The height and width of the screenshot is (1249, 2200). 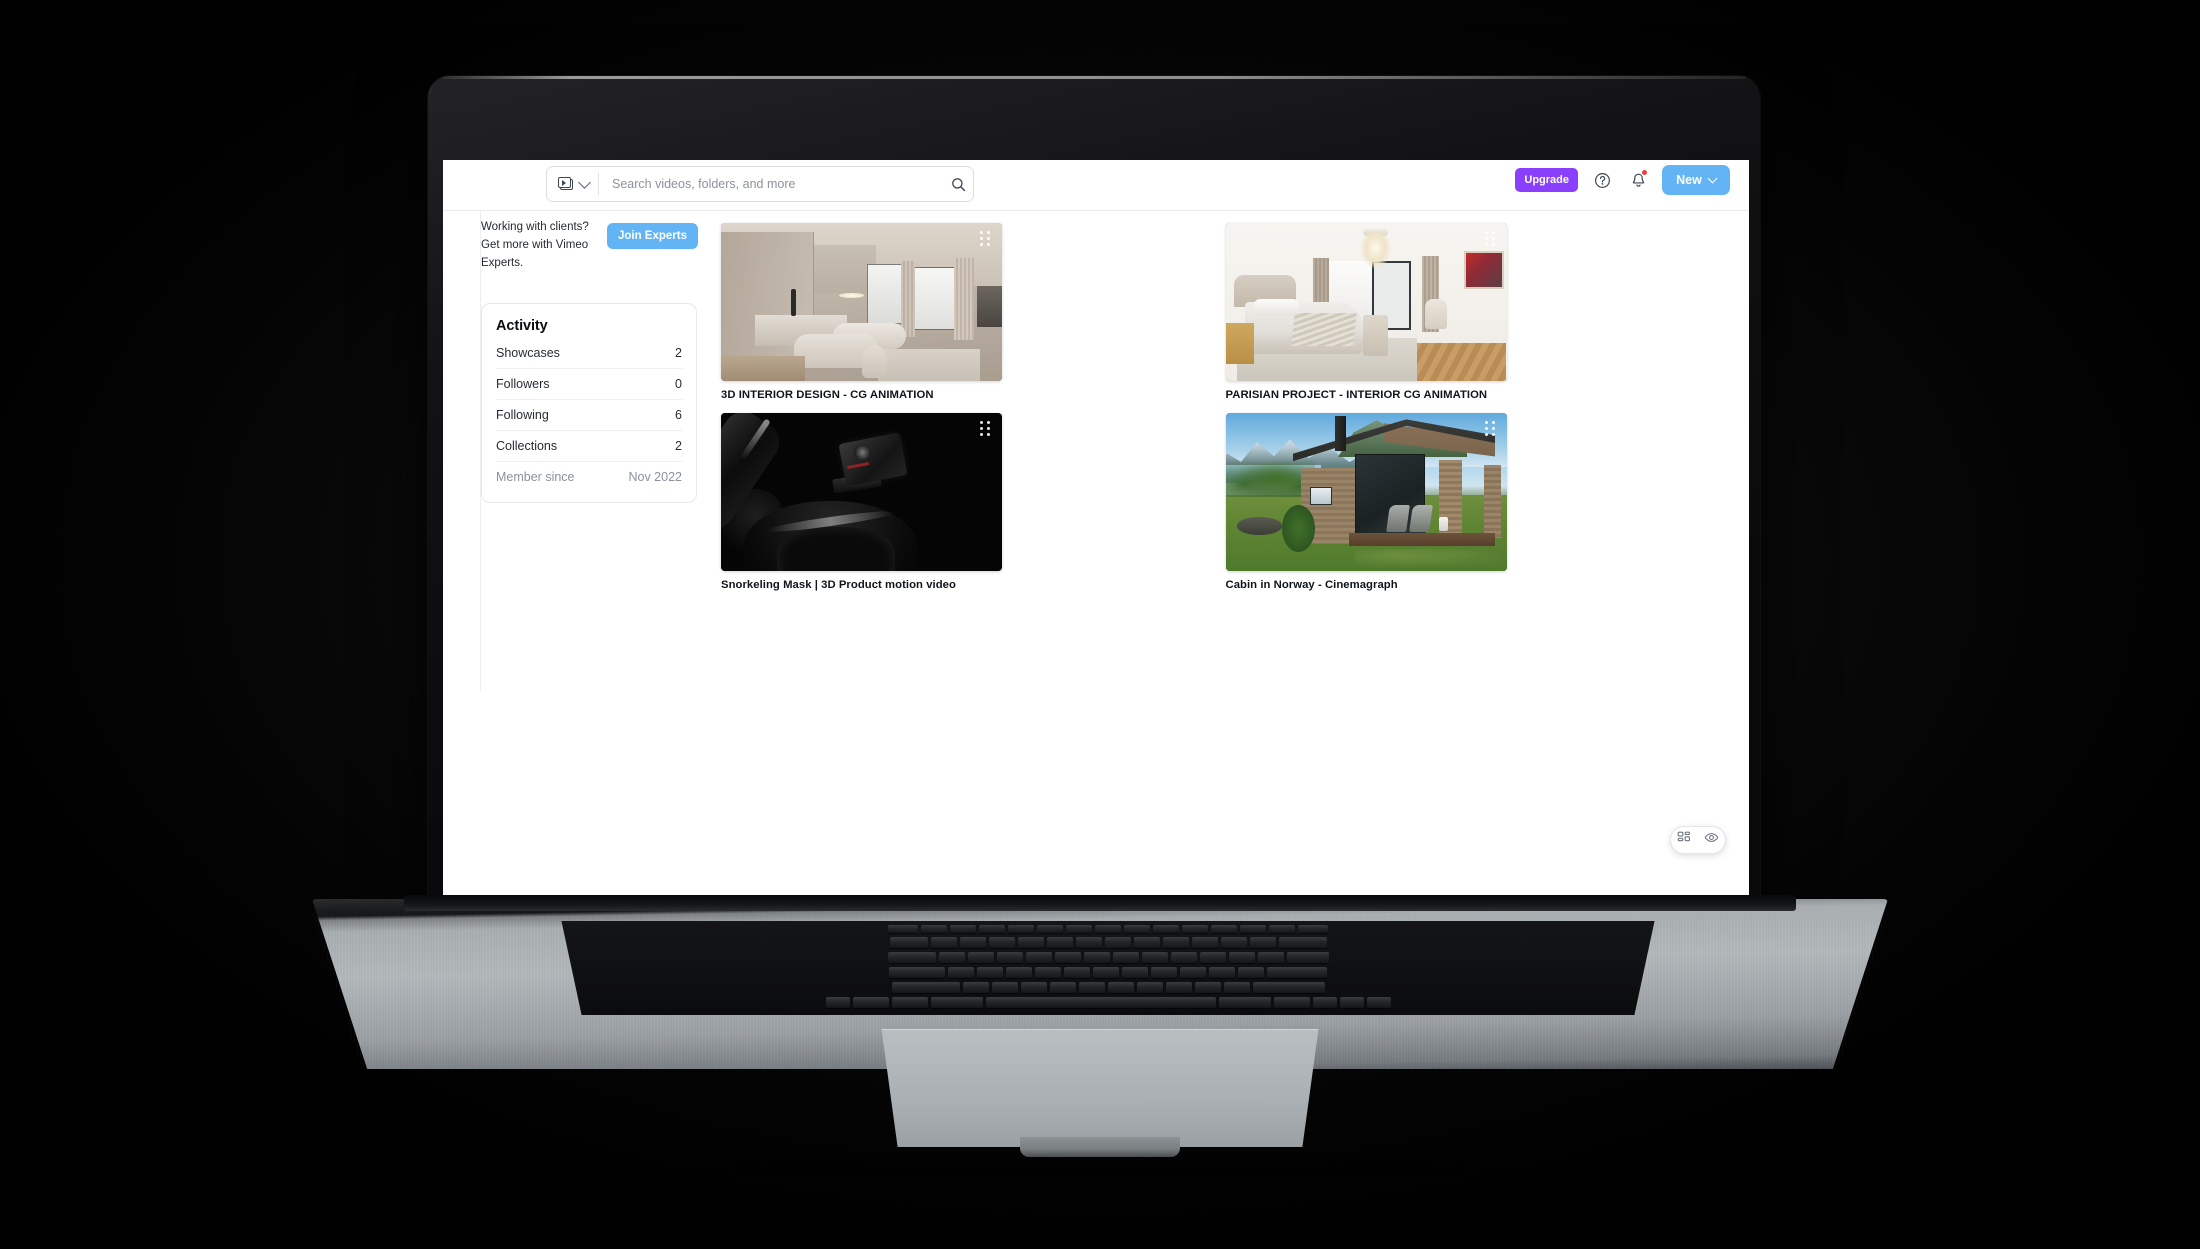 What do you see at coordinates (1711, 840) in the screenshot?
I see `eye-icon` at bounding box center [1711, 840].